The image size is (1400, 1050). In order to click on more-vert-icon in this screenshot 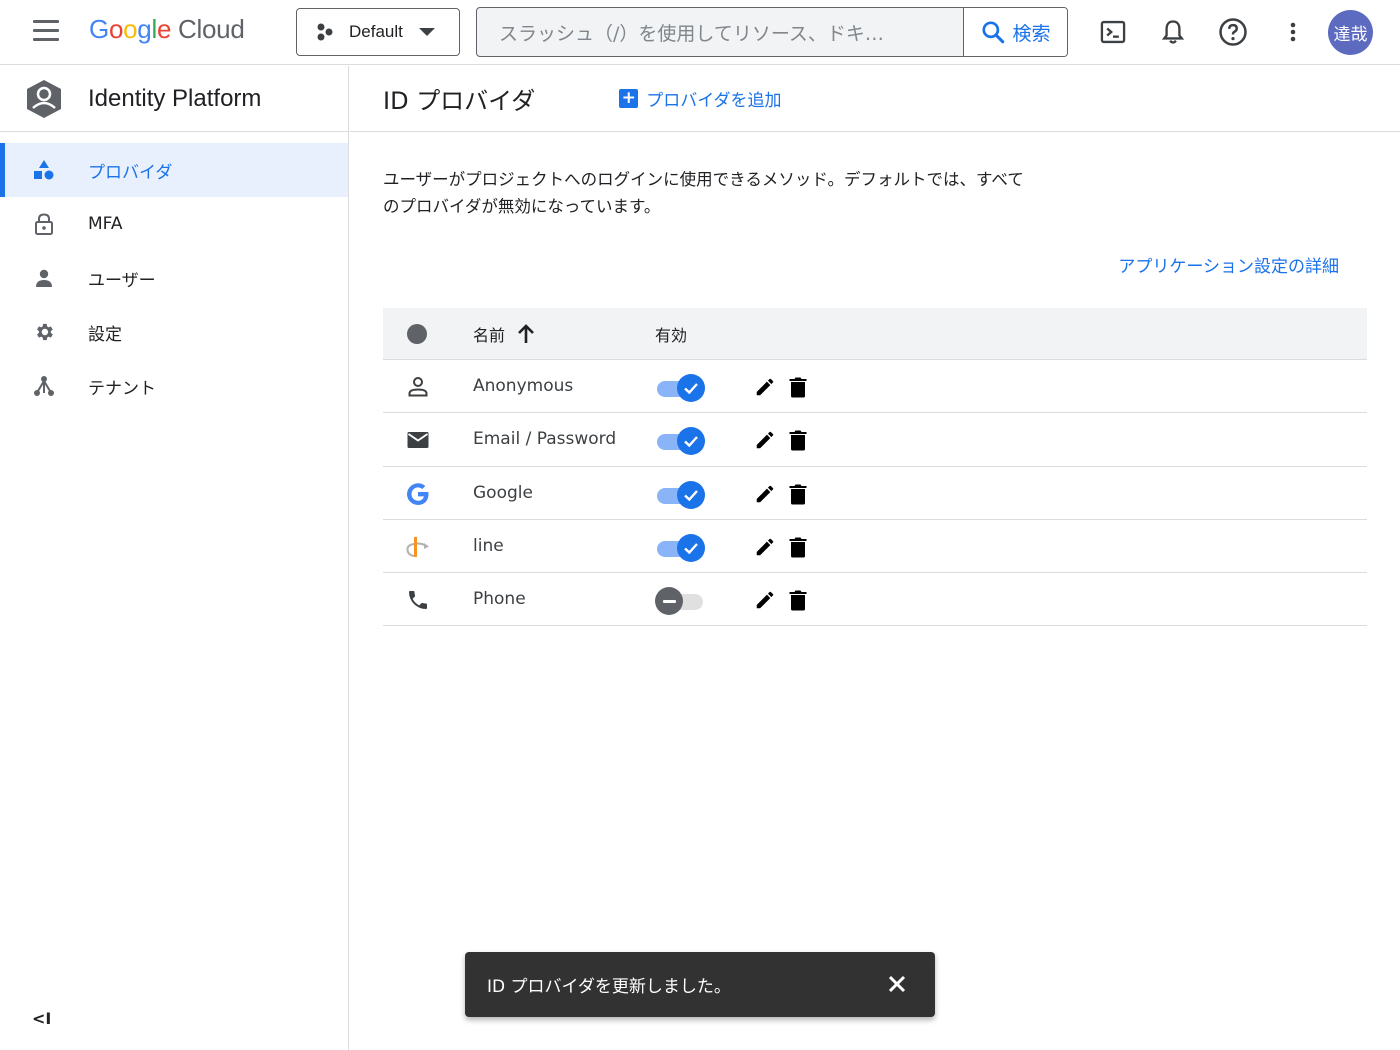, I will do `click(1293, 32)`.